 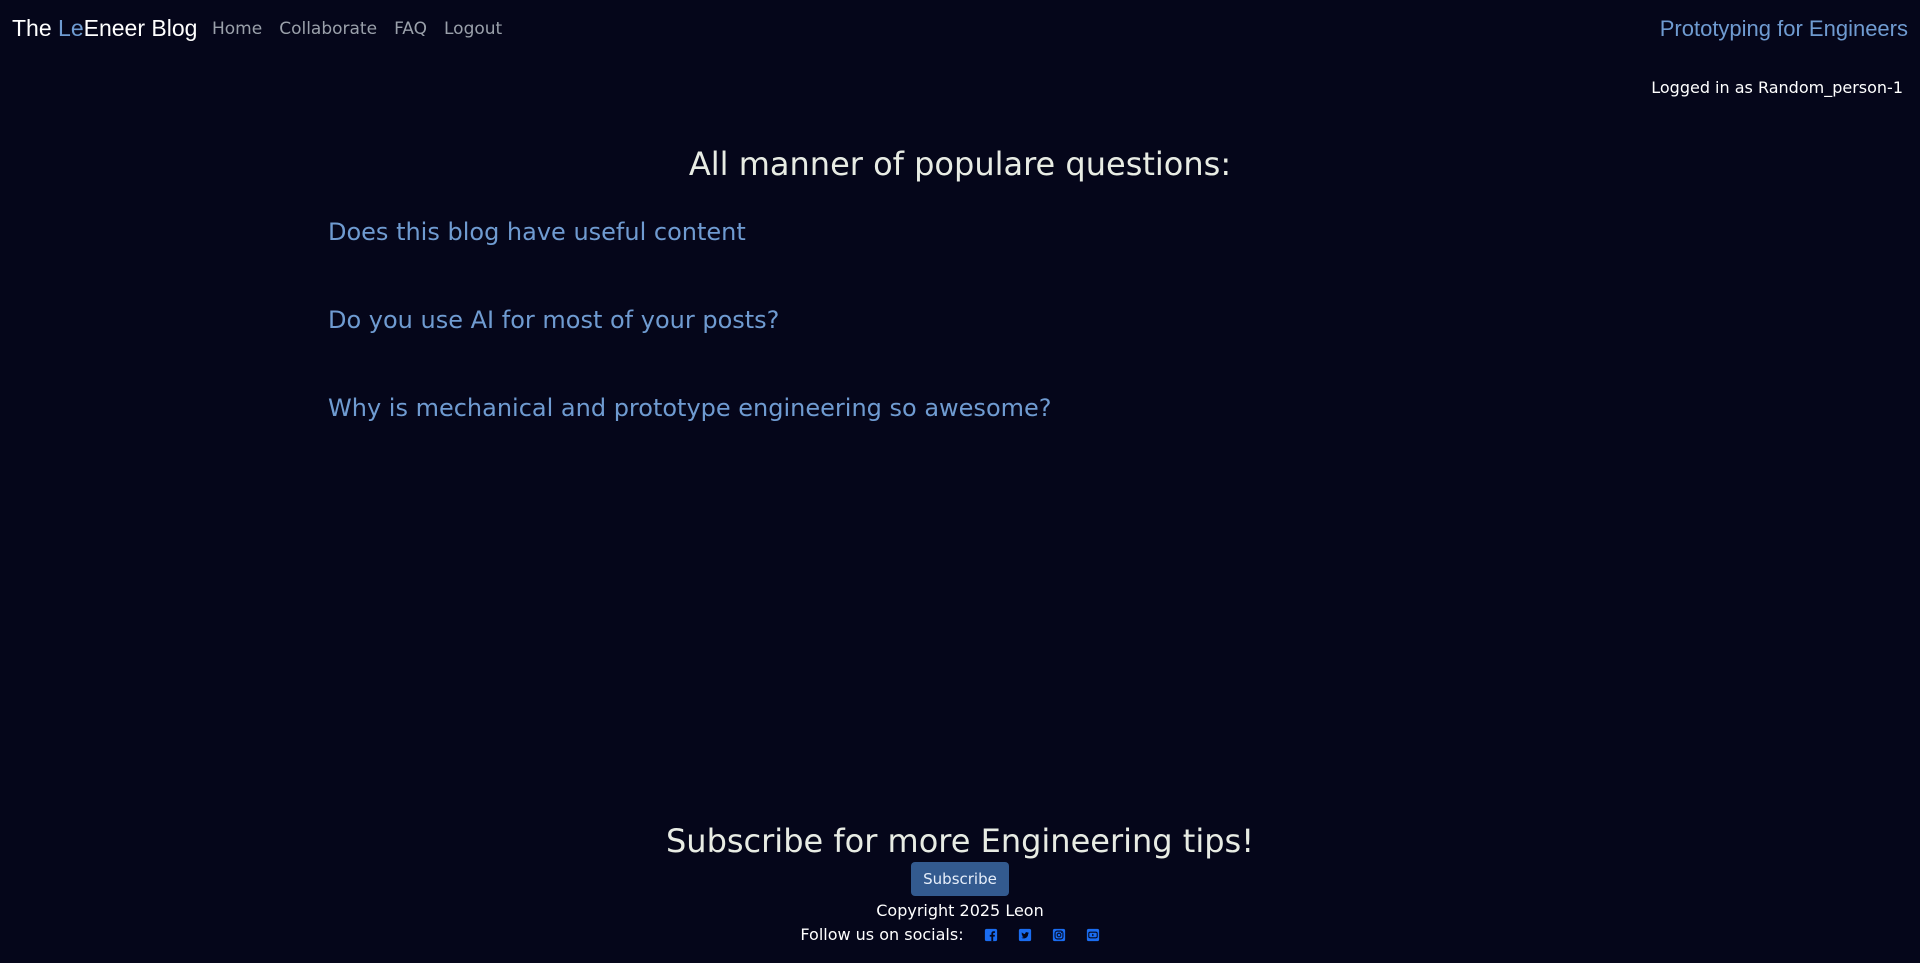 I want to click on facebook-icon, so click(x=991, y=935).